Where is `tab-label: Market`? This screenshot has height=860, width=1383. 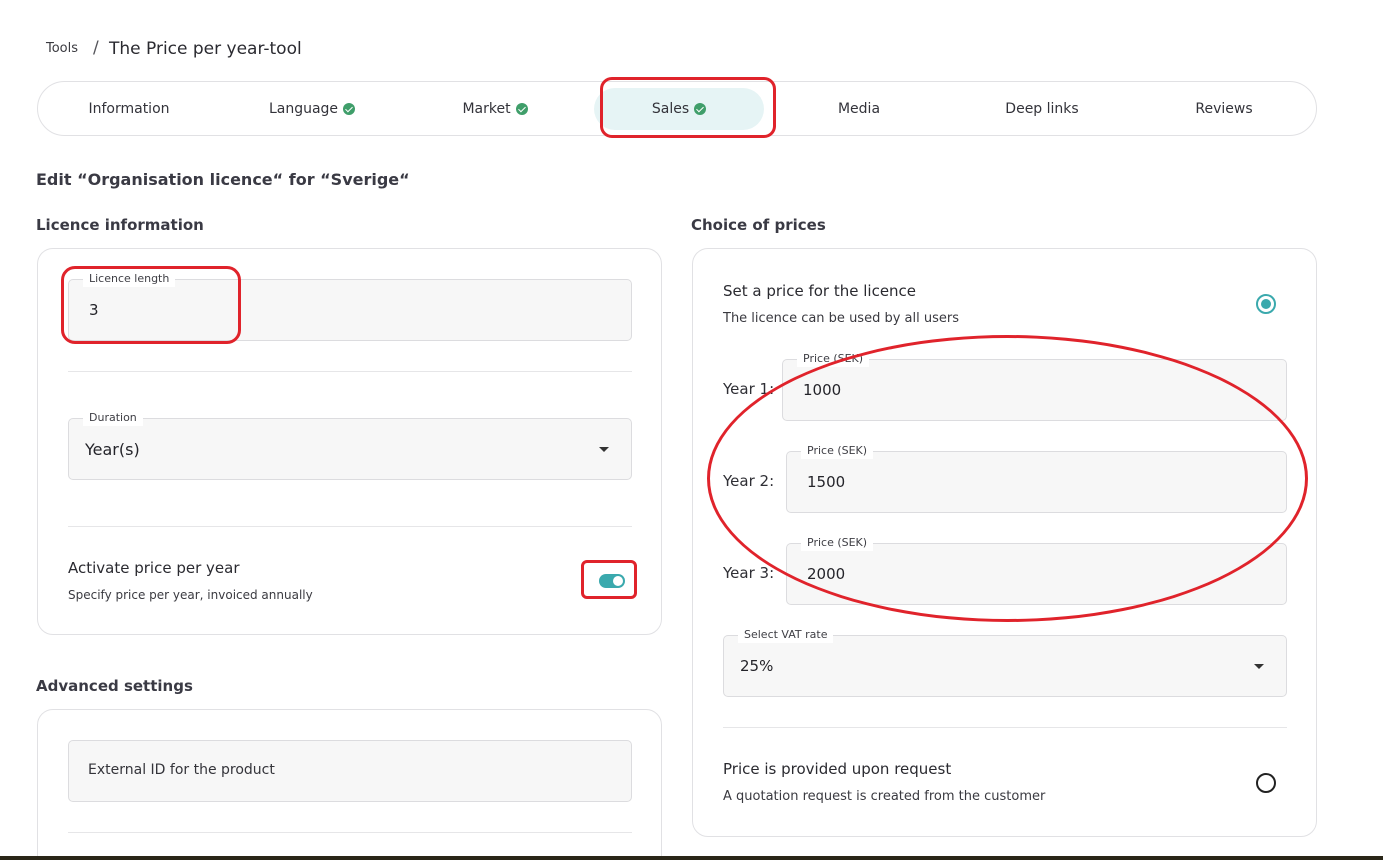 tab-label: Market is located at coordinates (486, 109).